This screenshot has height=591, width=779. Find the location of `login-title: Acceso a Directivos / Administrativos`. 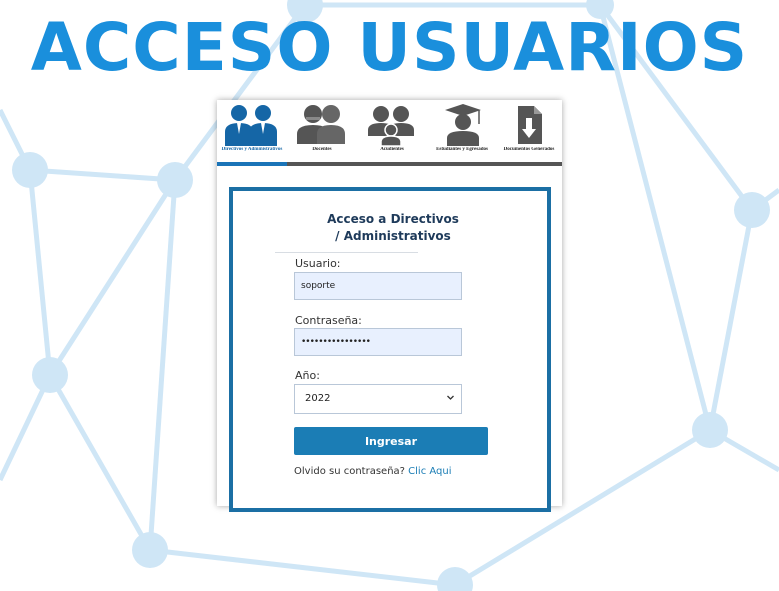

login-title: Acceso a Directivos / Administrativos is located at coordinates (393, 228).